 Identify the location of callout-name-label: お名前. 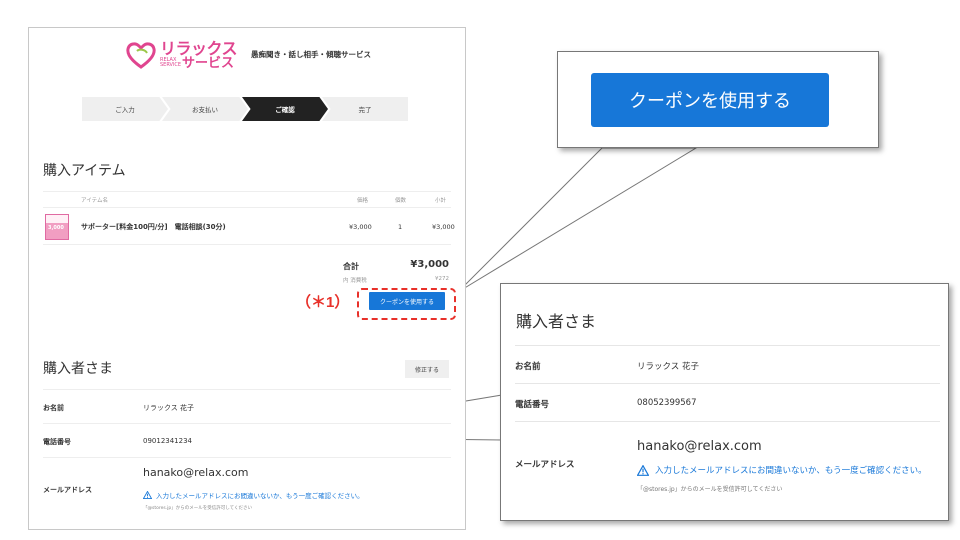
(528, 367).